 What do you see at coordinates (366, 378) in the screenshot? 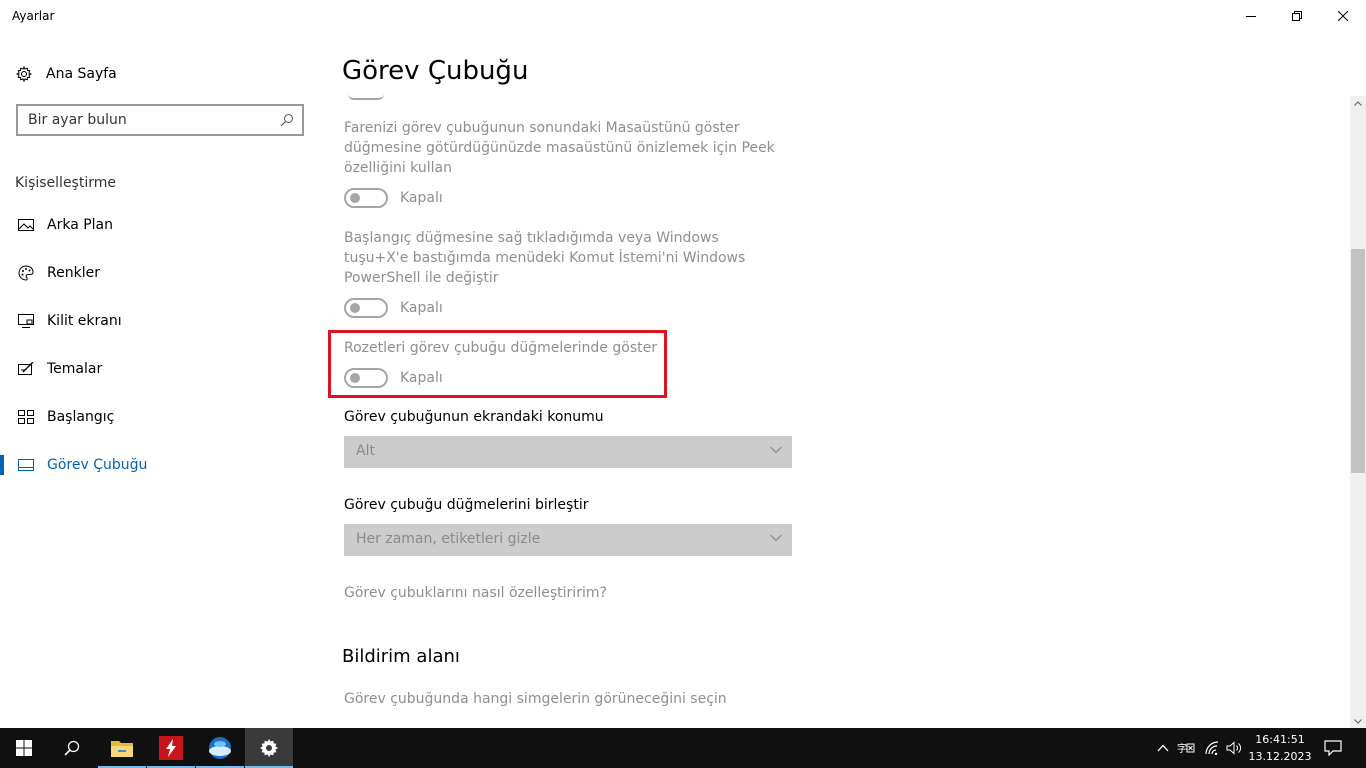
I see `badges-toggle` at bounding box center [366, 378].